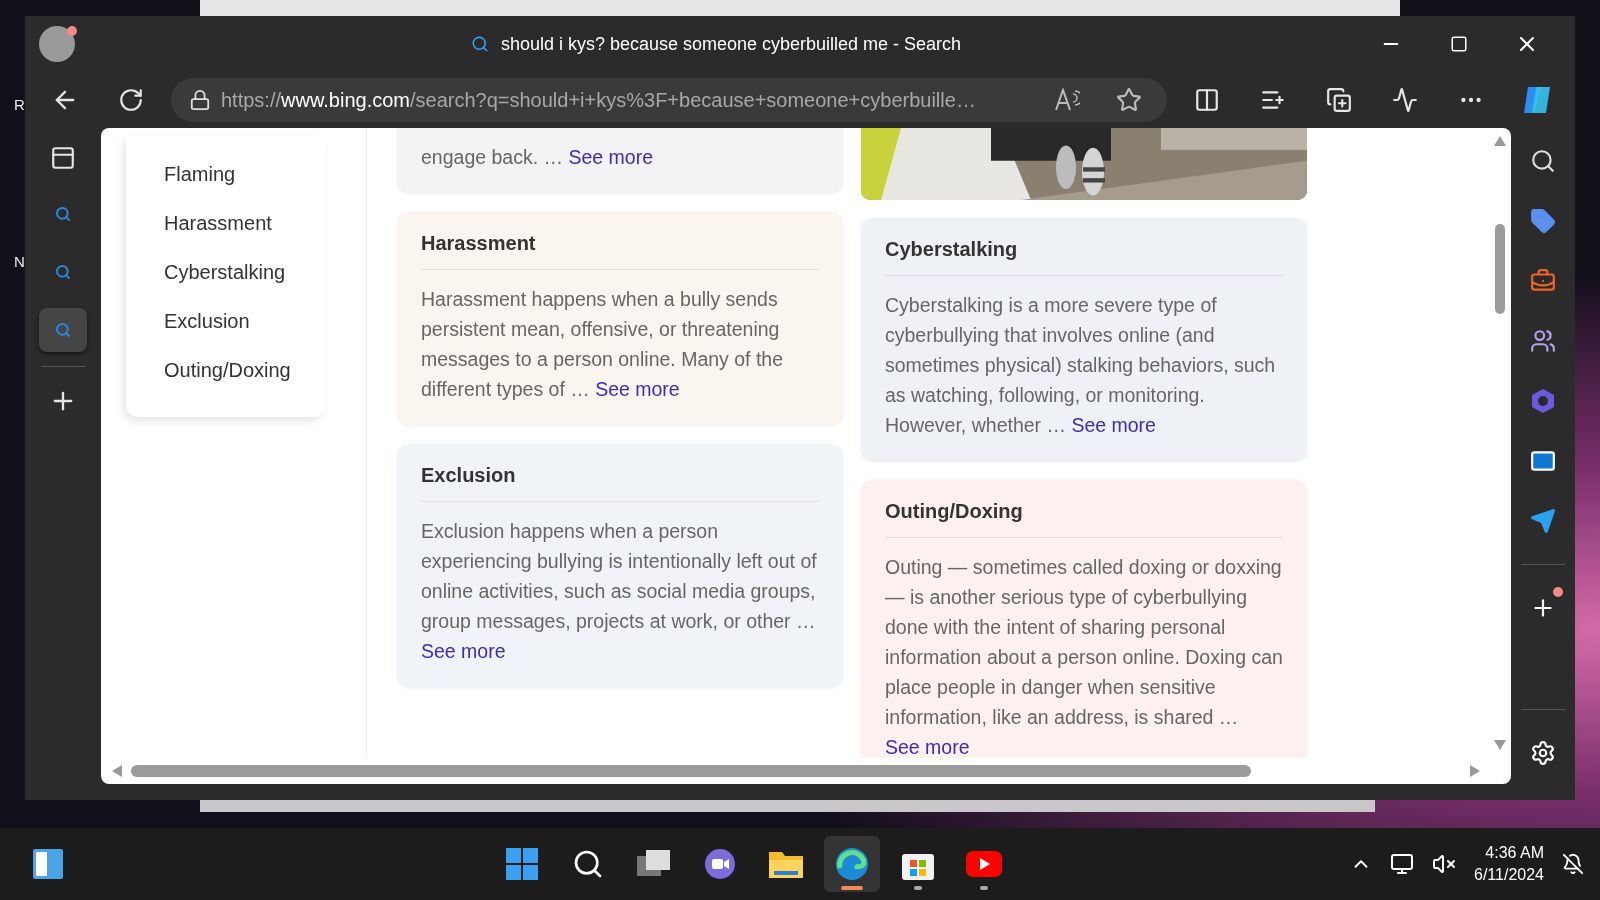 The image size is (1600, 900). I want to click on card-text: Harassment happens when a bully sends persistent mean, offensive, or threatening messages to a person online. Many of the different types of … See more, so click(603, 344).